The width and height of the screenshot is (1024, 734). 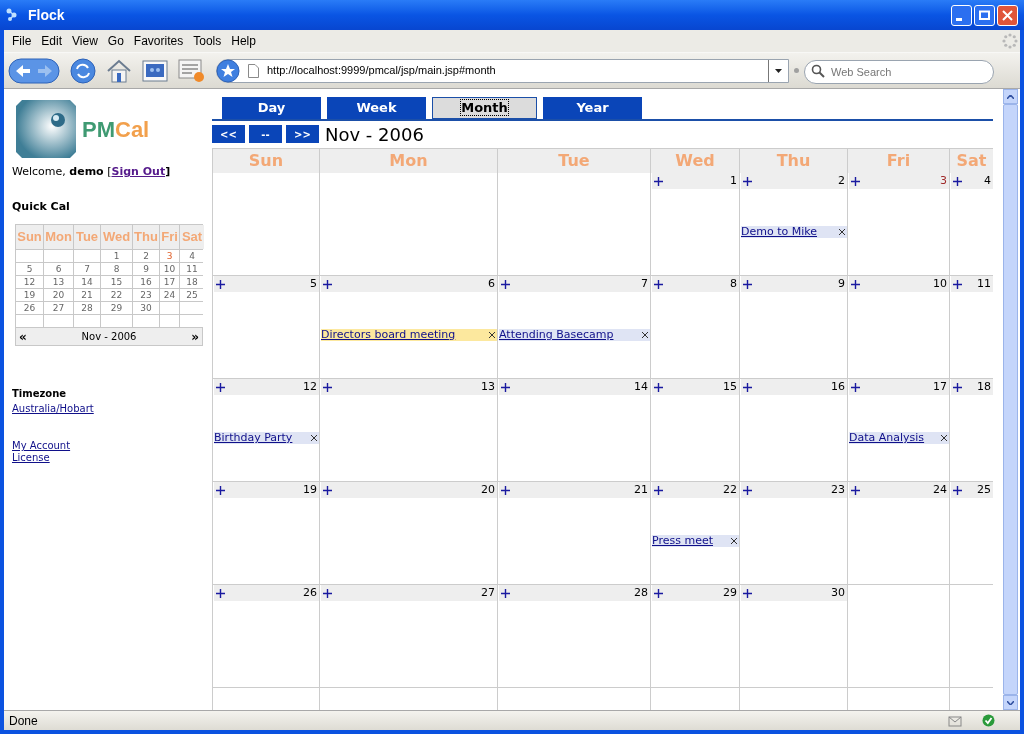 I want to click on day-cell: 24, so click(x=898, y=533).